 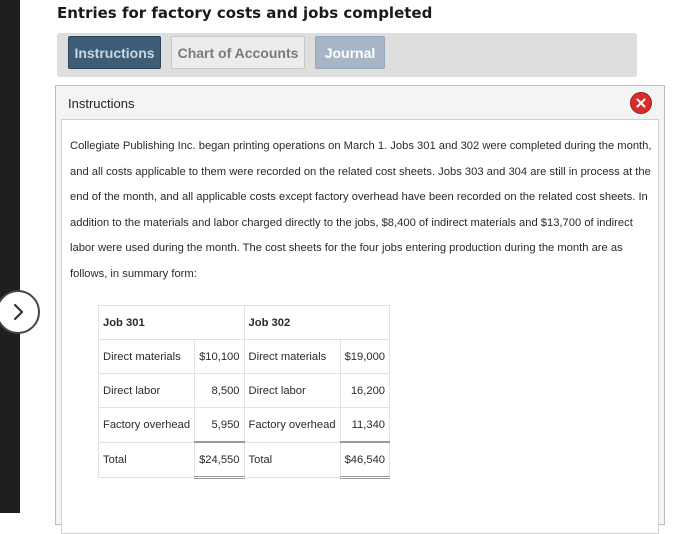 I want to click on tab-bar: Instructions Chart of Accounts Journal, so click(x=347, y=55).